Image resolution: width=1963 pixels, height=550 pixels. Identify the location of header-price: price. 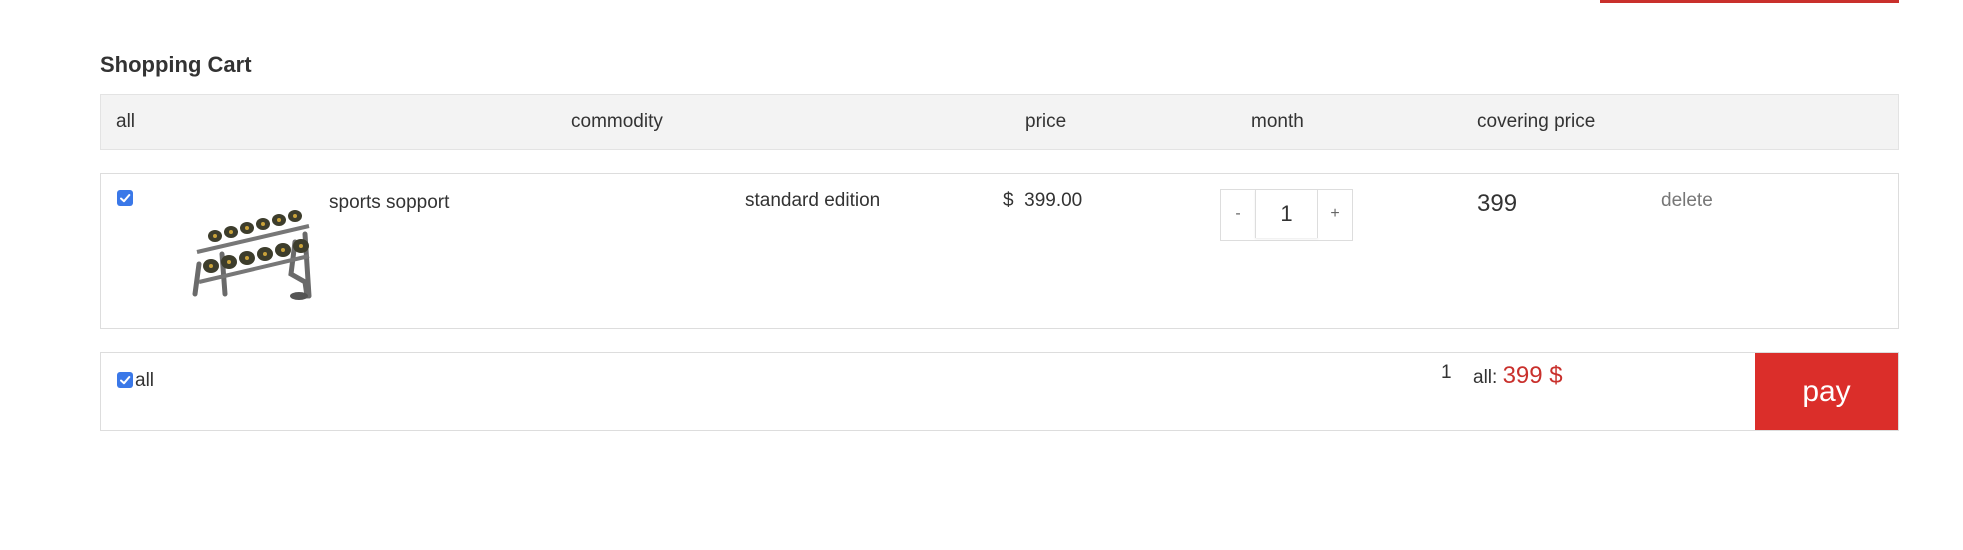
(1046, 121).